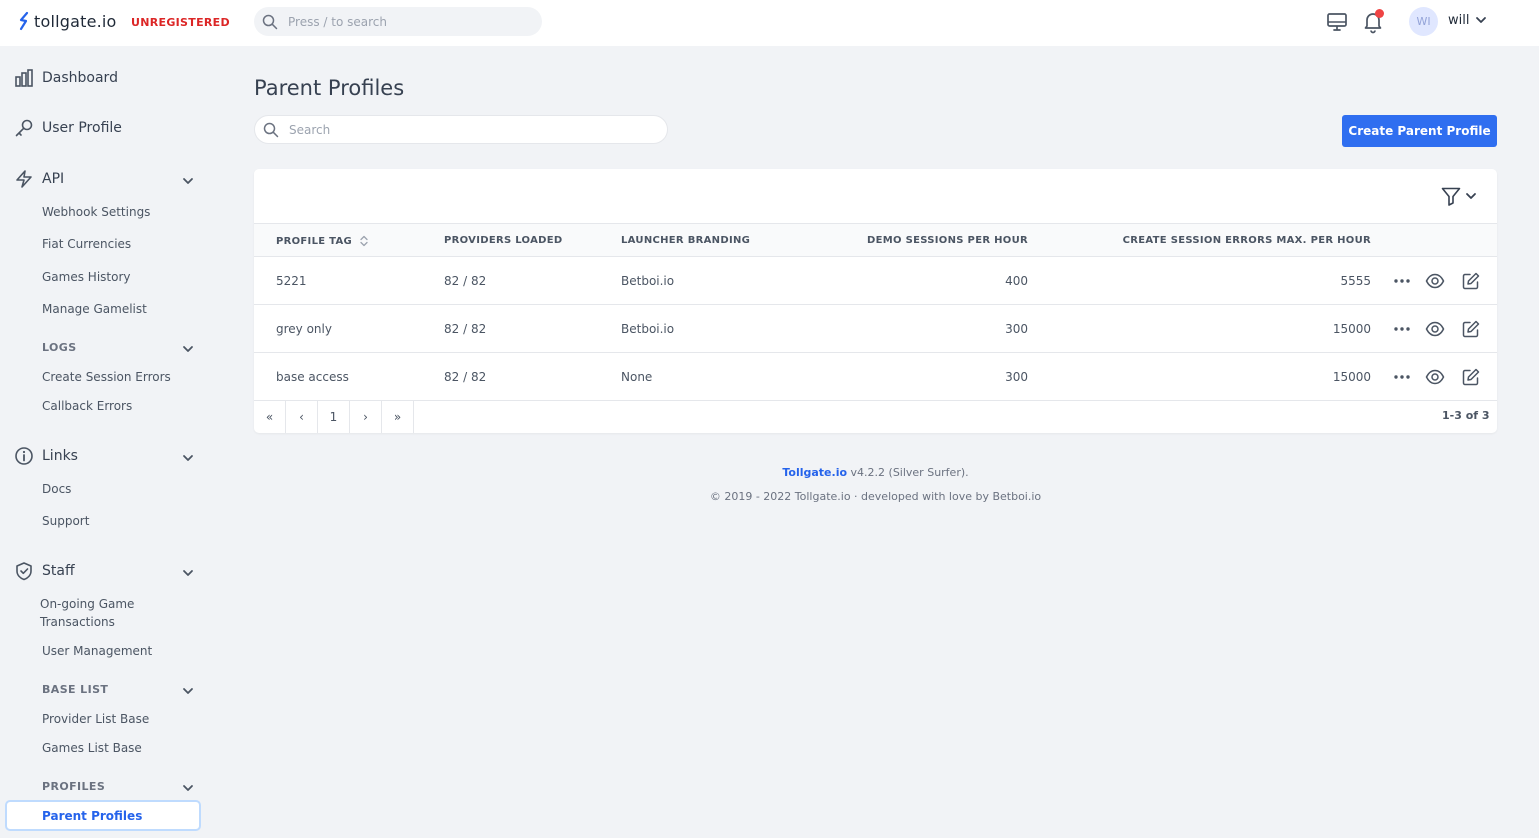  I want to click on pagination: « ‹ 1 › », so click(334, 416).